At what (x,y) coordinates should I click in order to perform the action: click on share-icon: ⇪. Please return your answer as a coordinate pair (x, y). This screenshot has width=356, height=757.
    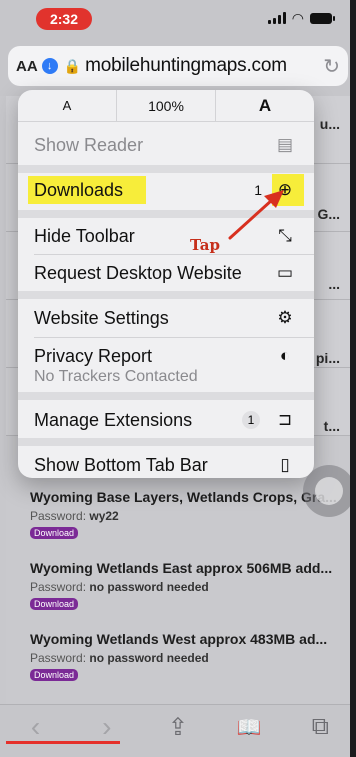
    Looking at the image, I should click on (178, 727).